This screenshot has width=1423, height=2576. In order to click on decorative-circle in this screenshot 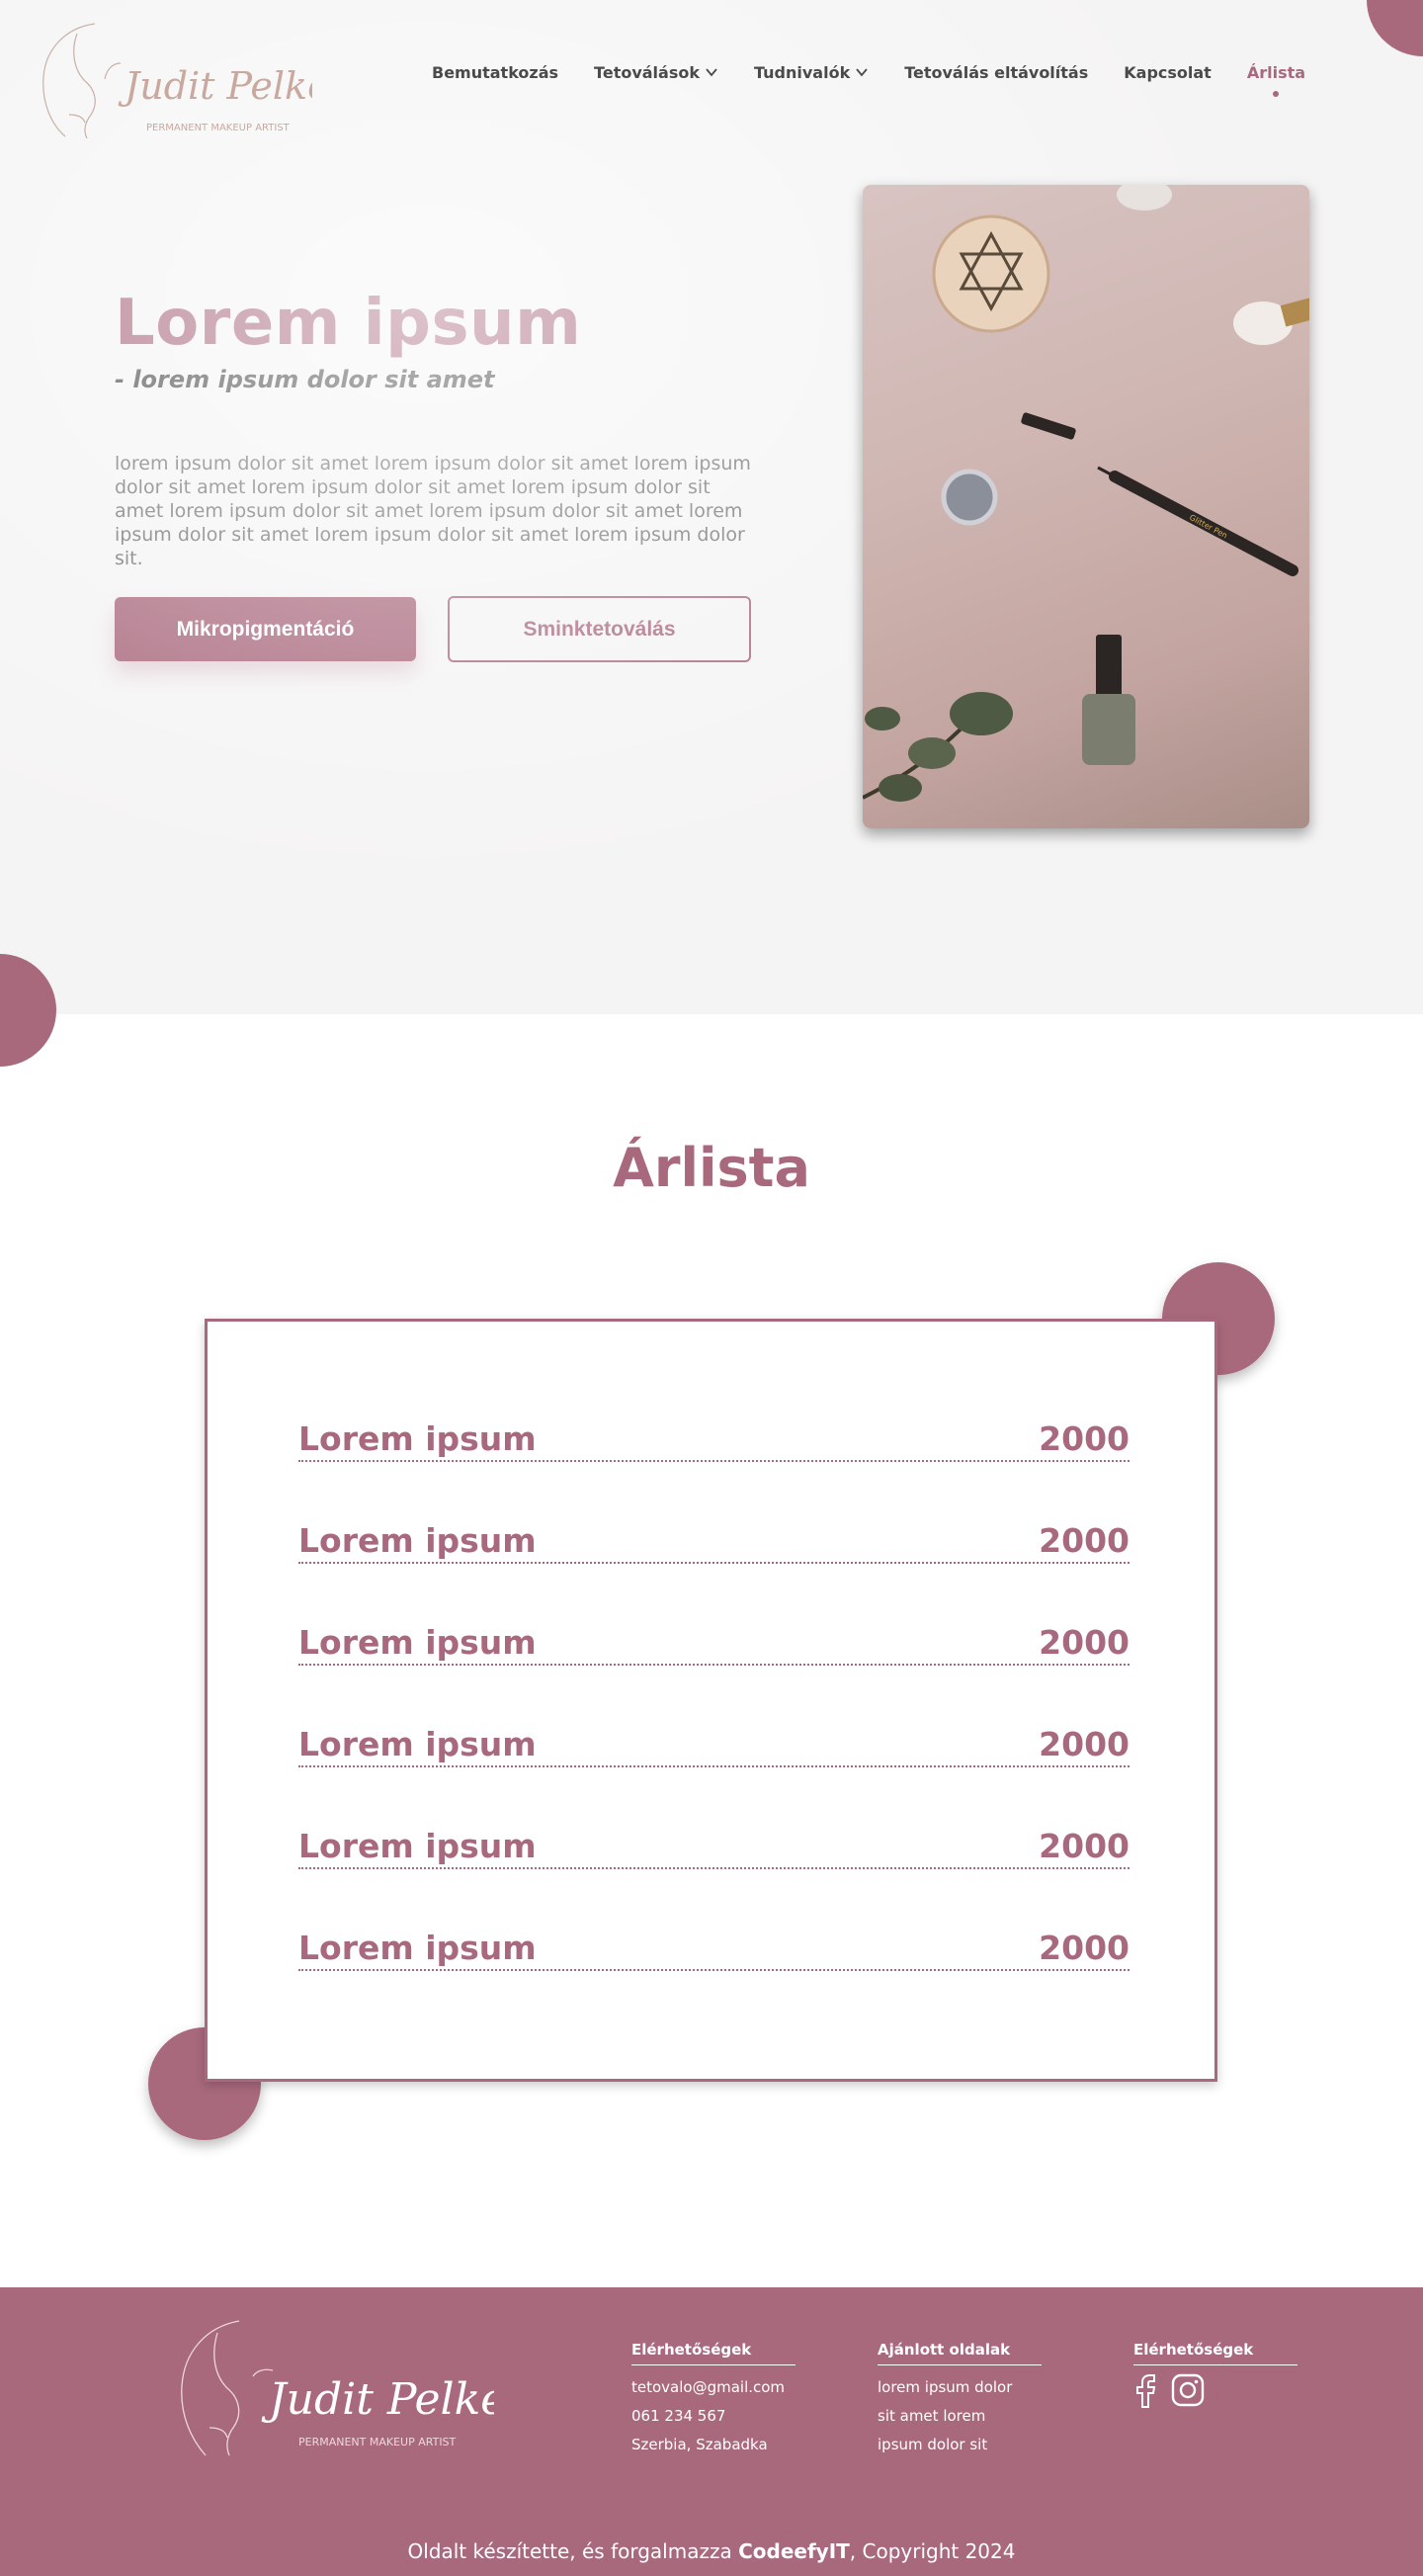, I will do `click(1395, 28)`.